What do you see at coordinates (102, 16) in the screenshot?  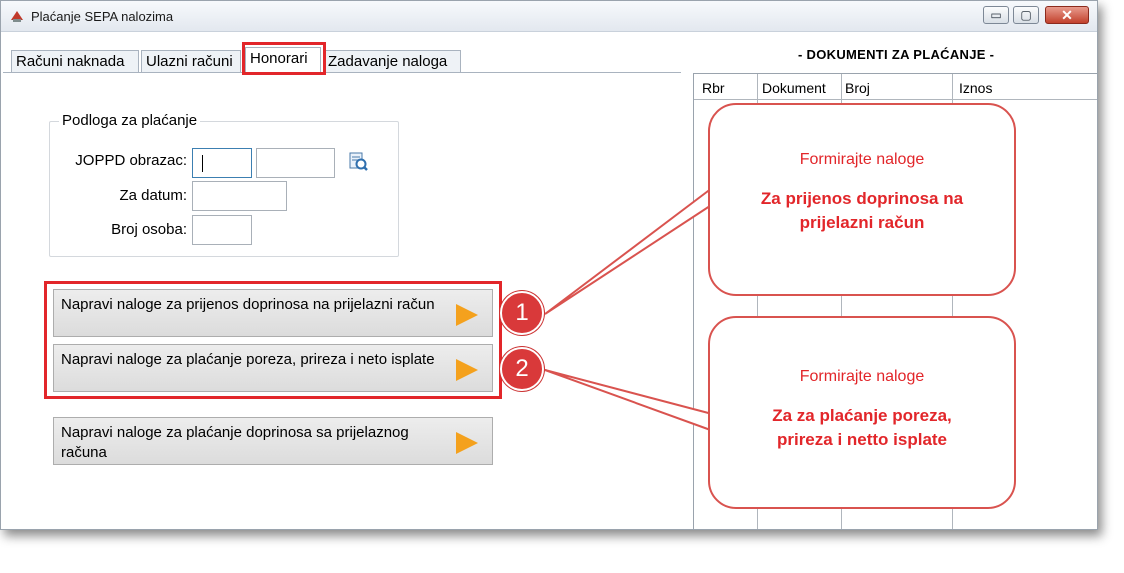 I see `window-title: Plaćanje SEPA nalozima` at bounding box center [102, 16].